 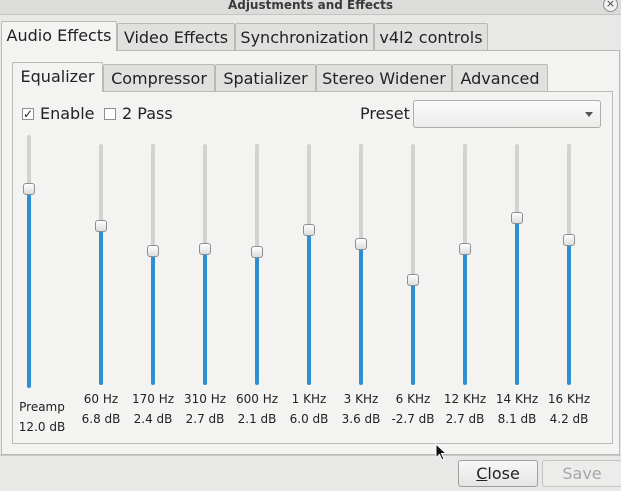 I want to click on band-frequency-label: 60 Hz, so click(x=101, y=399).